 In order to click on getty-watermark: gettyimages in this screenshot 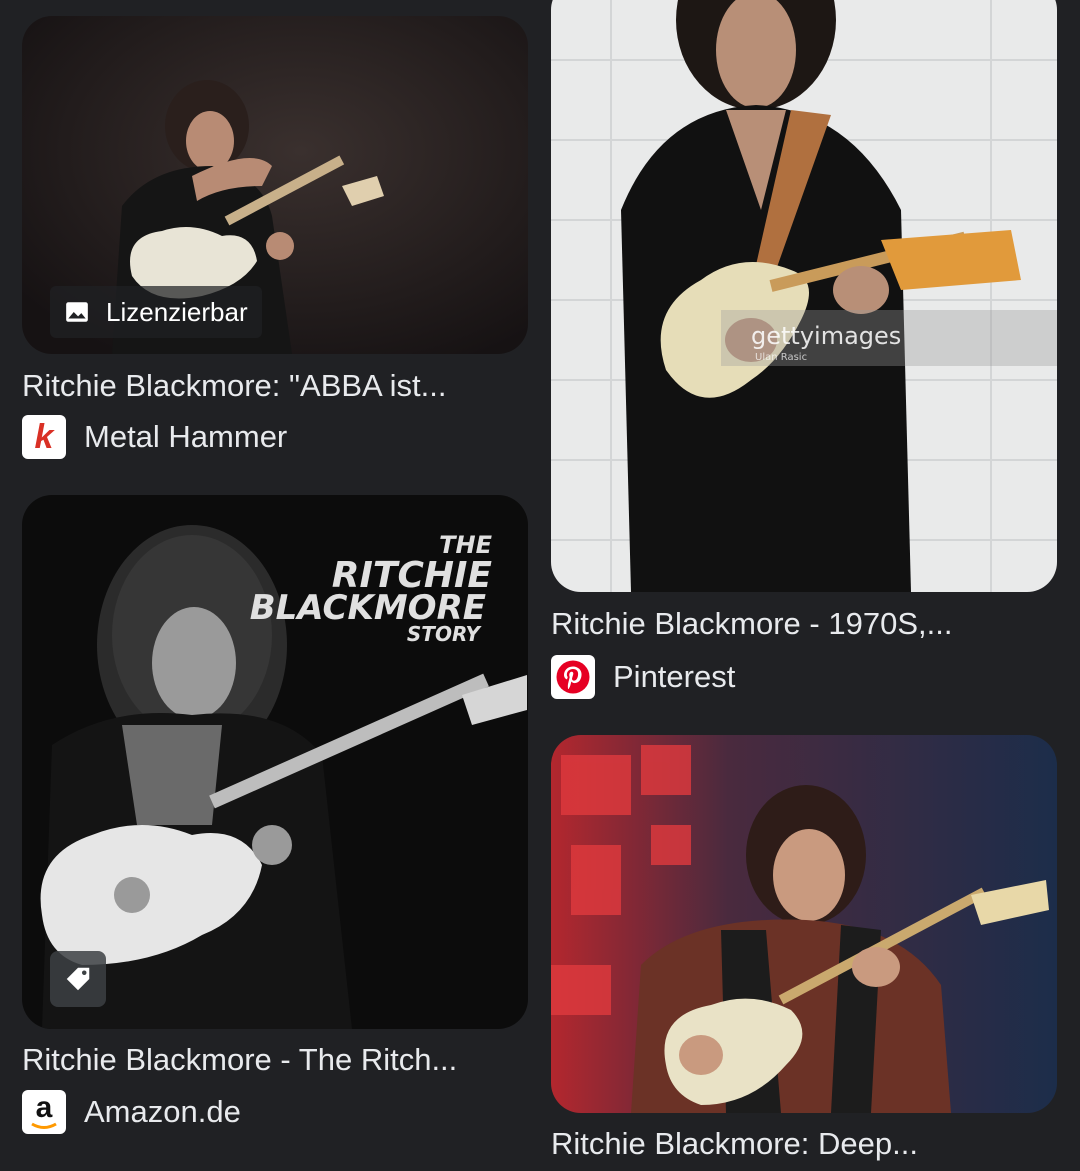, I will do `click(826, 336)`.